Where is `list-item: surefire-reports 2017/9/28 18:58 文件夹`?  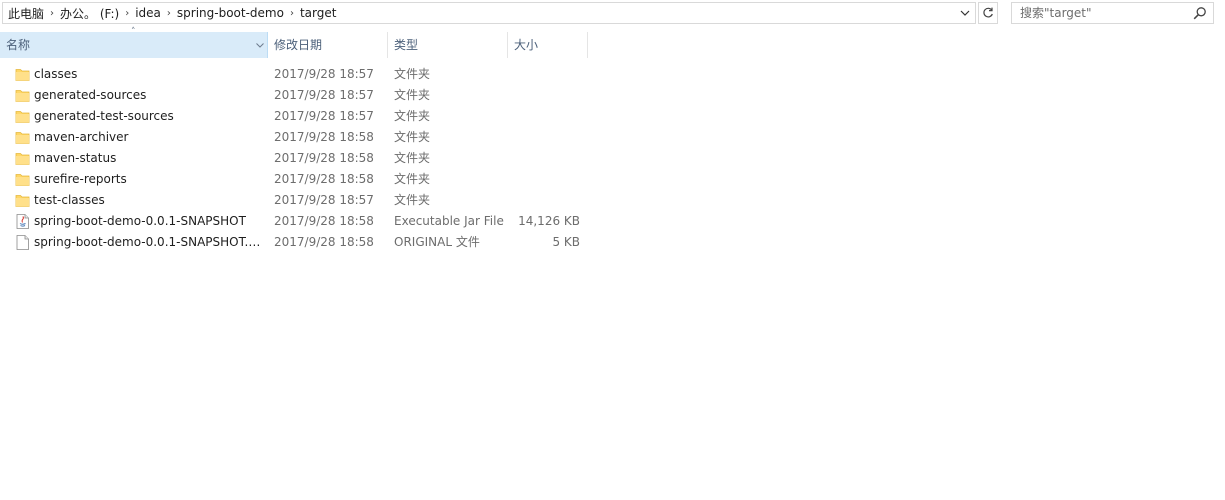
list-item: surefire-reports 2017/9/28 18:58 文件夹 is located at coordinates (300, 179).